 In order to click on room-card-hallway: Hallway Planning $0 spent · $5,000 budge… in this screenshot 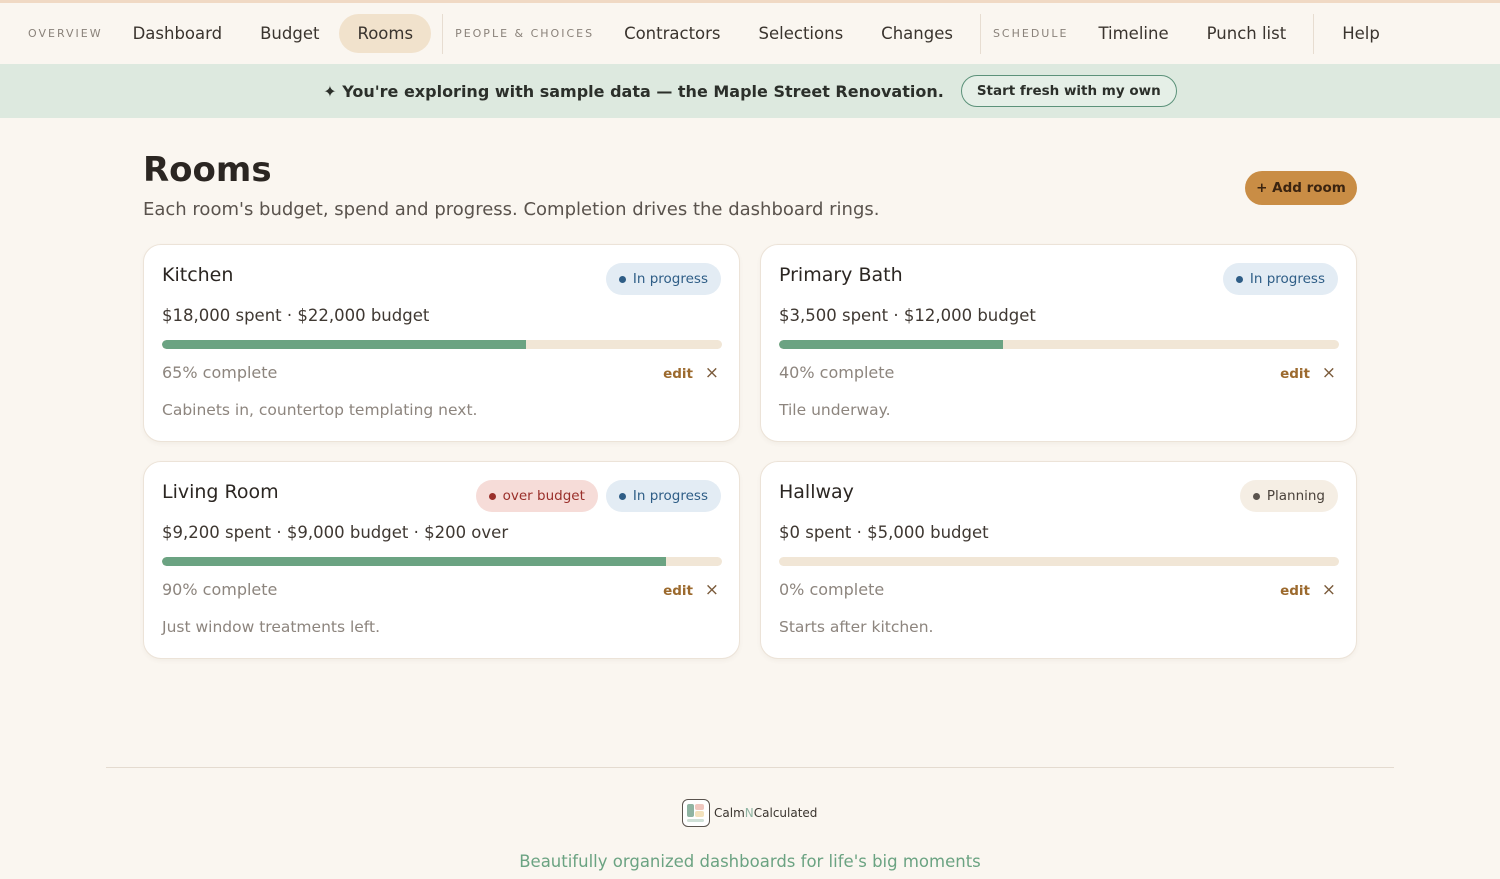, I will do `click(1058, 560)`.